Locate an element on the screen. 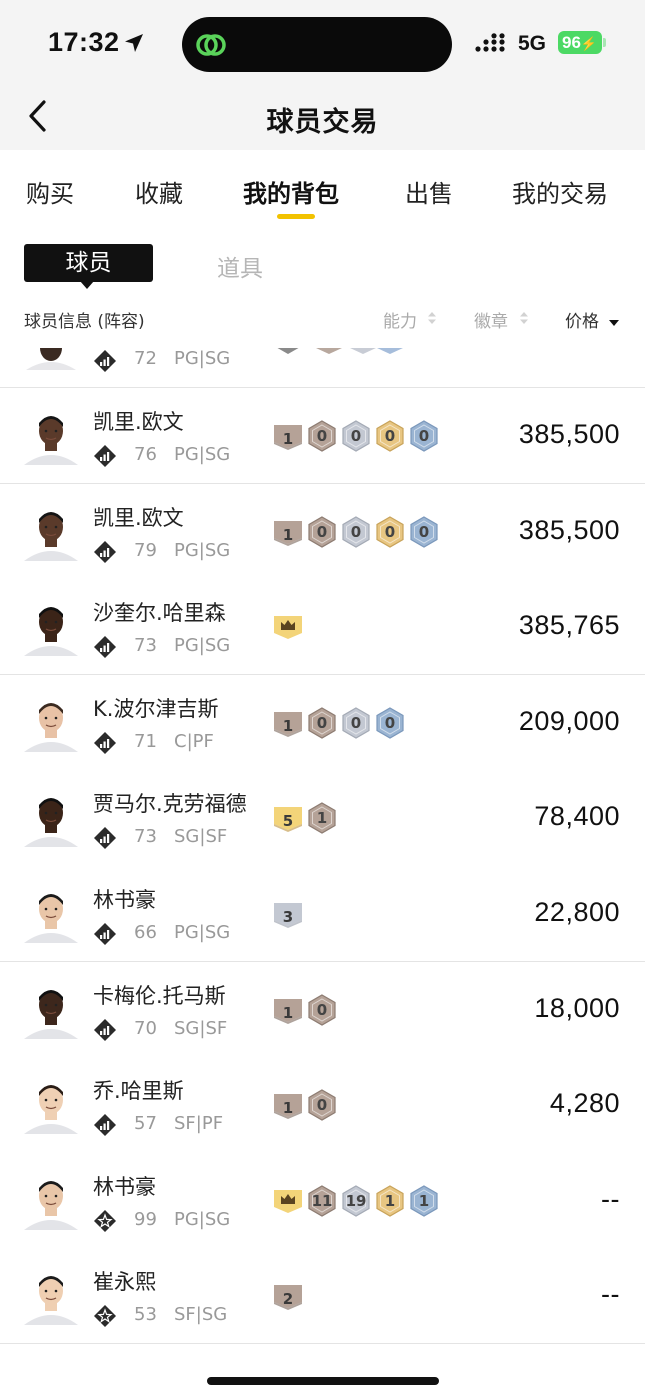 The image size is (645, 1398). player-row: 沙奎尔.哈里森 73 PG|SG 385,765 is located at coordinates (322, 627).